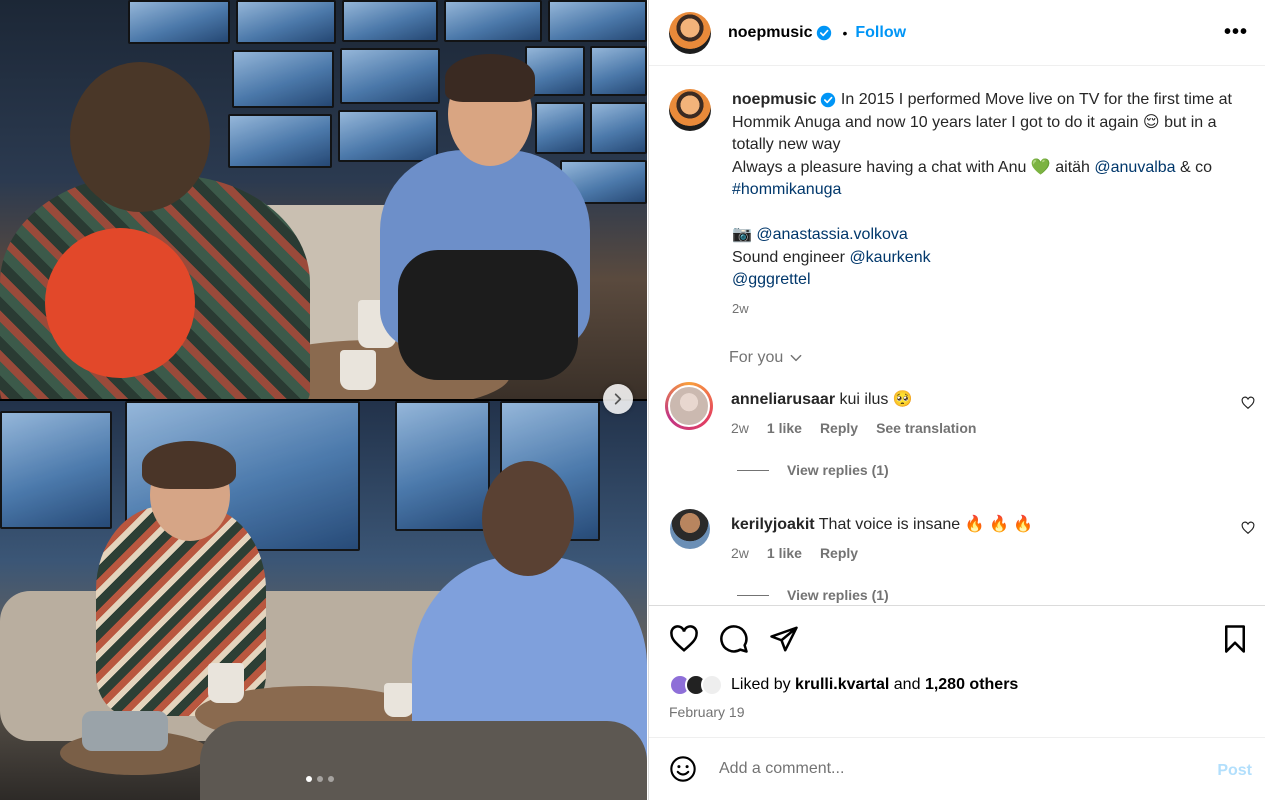  I want to click on caption-thanks: aitäh, so click(1072, 167).